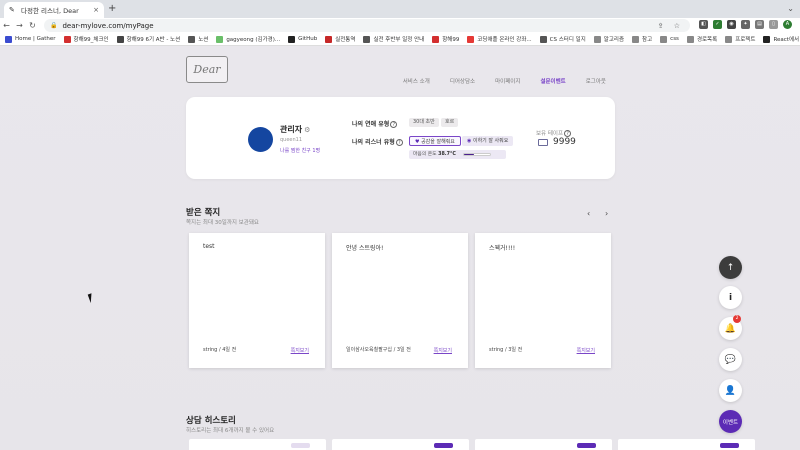  I want to click on listener-type-pill: ♥ 공감을 잘해줘요, so click(435, 141).